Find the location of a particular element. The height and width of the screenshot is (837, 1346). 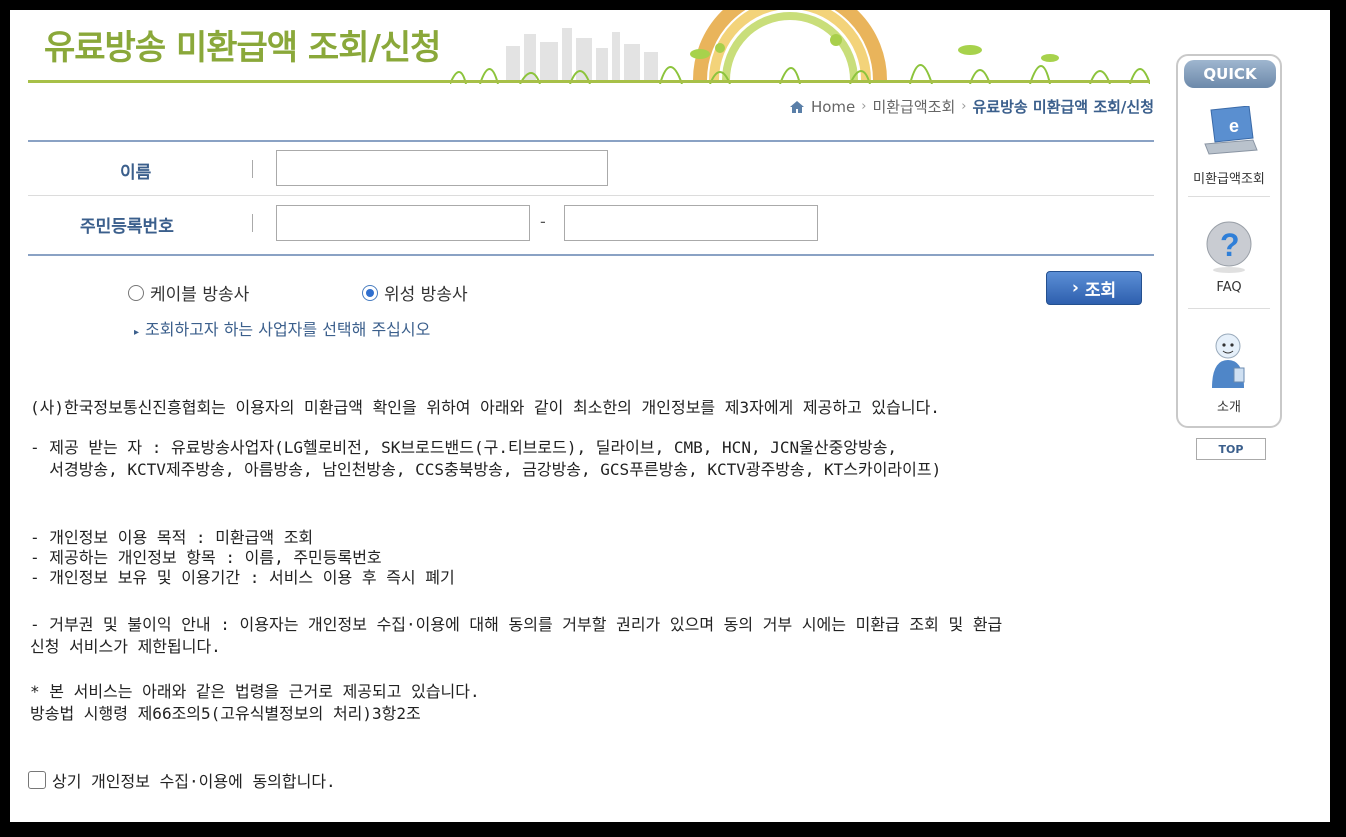

svg-text: e is located at coordinates (1234, 126).